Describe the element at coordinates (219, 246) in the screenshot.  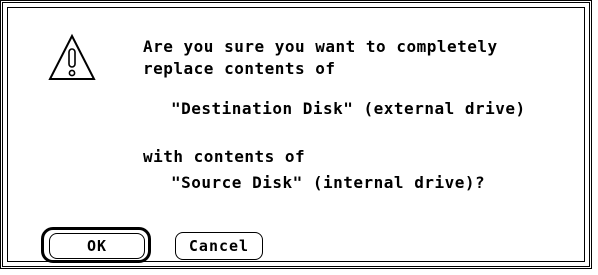
I see `cancel-button: Cancel` at that location.